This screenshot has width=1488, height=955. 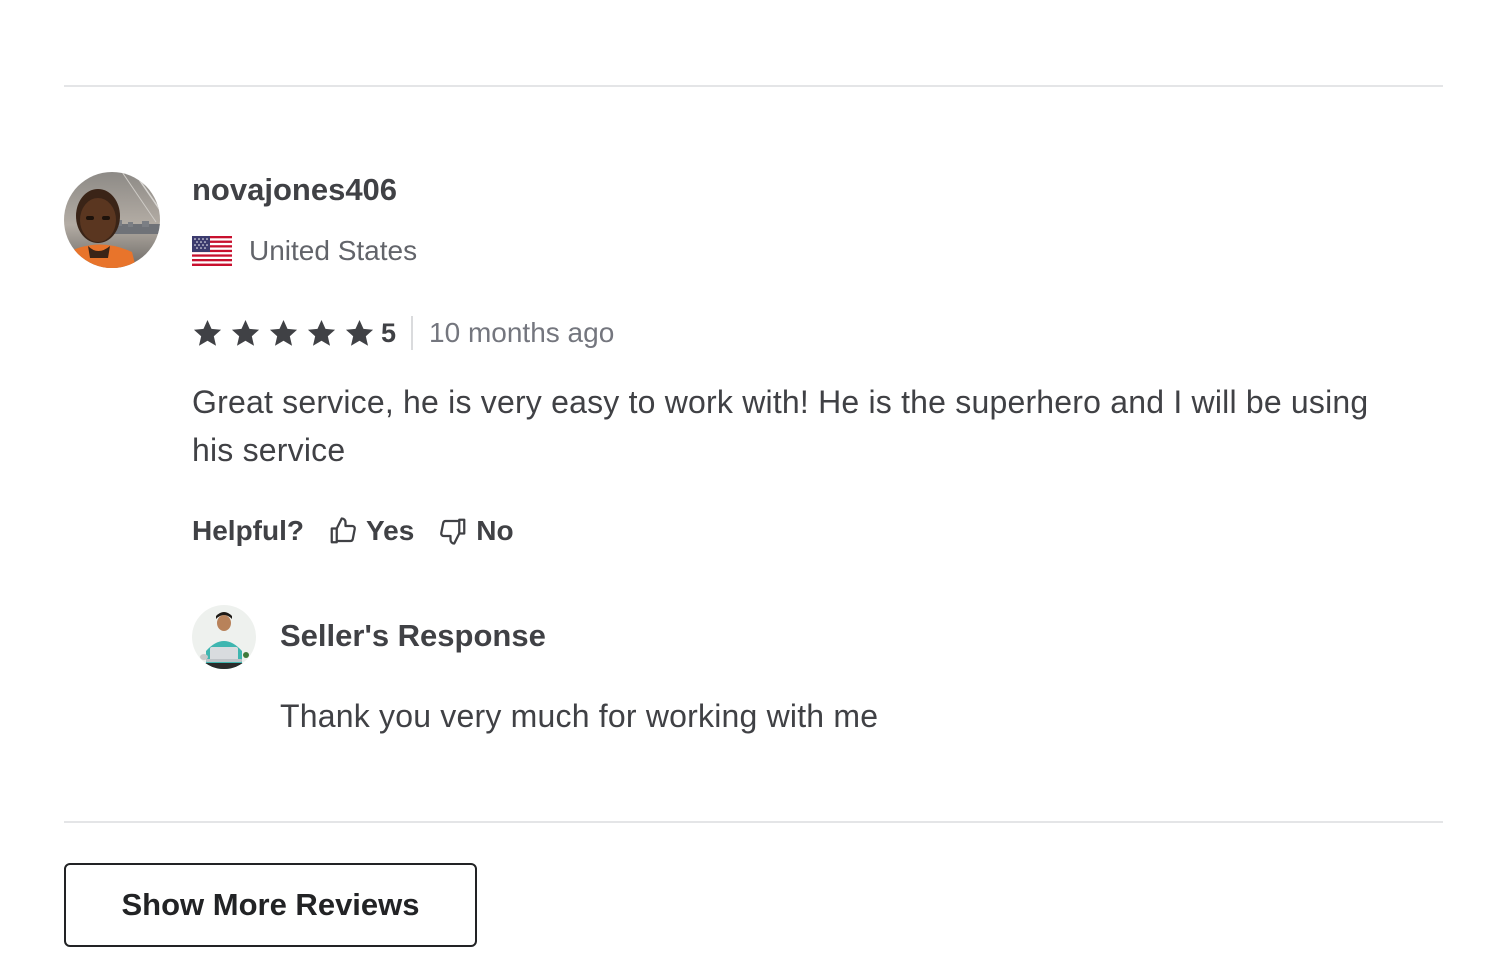 I want to click on review-date: 10 months ago, so click(x=522, y=332).